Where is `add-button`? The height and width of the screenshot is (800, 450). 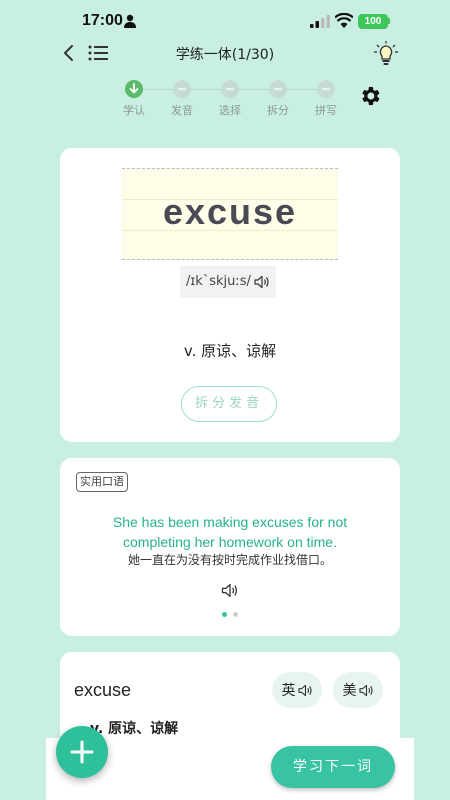
add-button is located at coordinates (82, 752).